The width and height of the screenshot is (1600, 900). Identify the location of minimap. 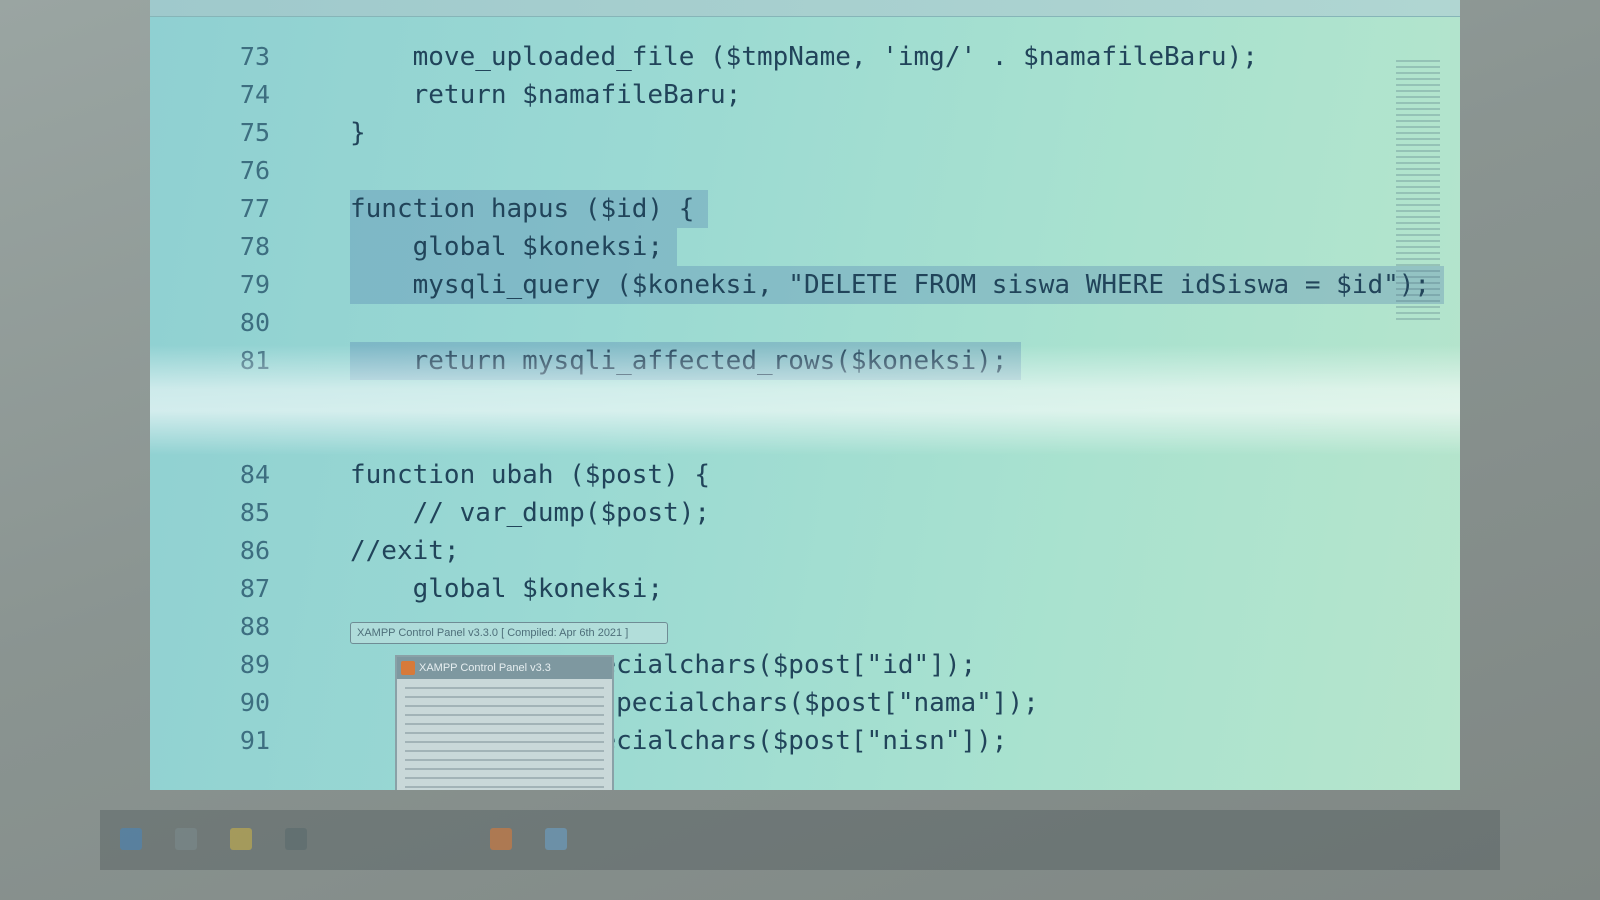
(1418, 190).